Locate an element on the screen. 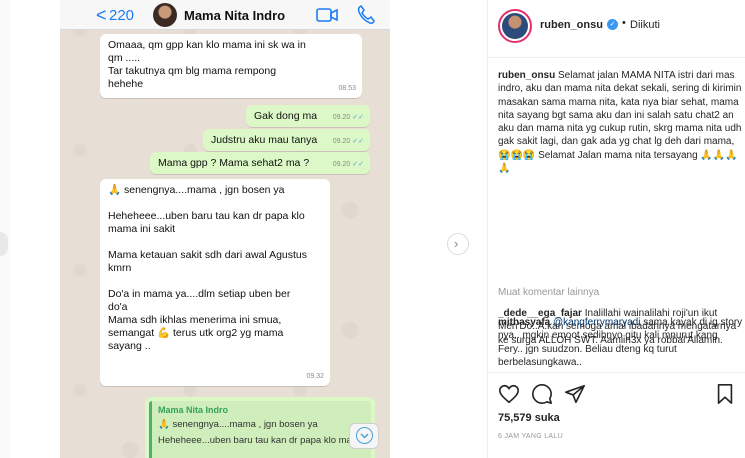  share-icon is located at coordinates (575, 394).